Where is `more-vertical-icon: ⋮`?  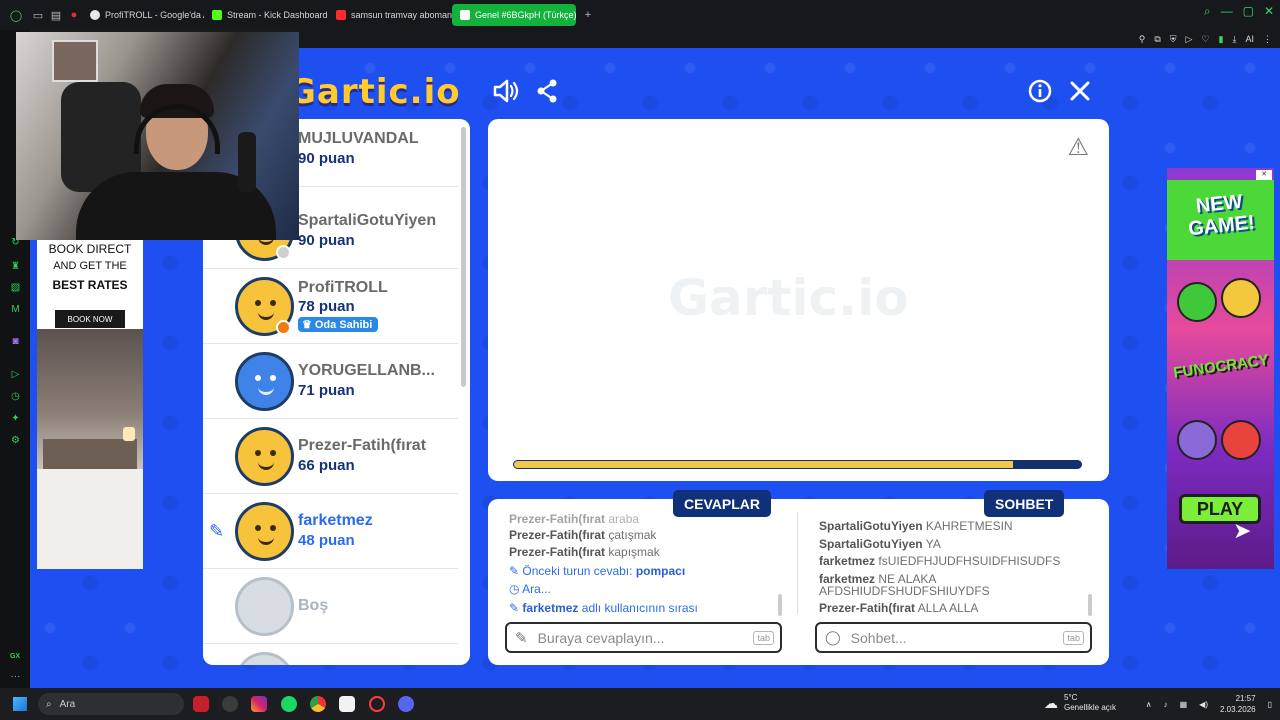
more-vertical-icon: ⋮ is located at coordinates (1267, 39).